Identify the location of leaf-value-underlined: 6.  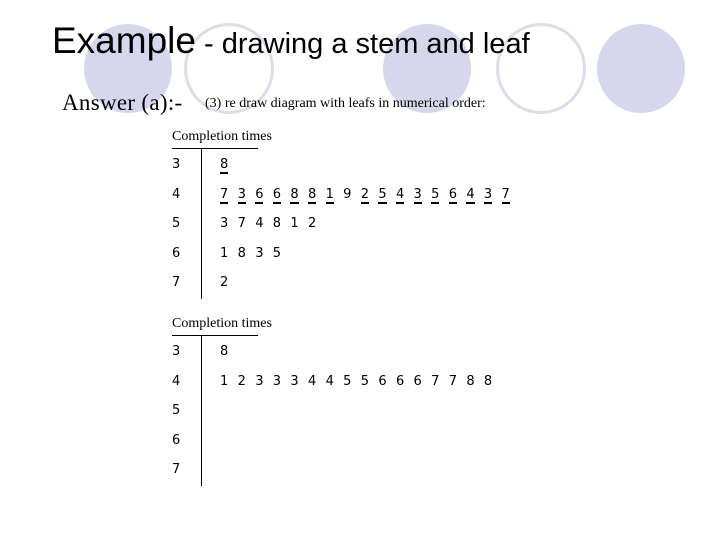
(281, 195).